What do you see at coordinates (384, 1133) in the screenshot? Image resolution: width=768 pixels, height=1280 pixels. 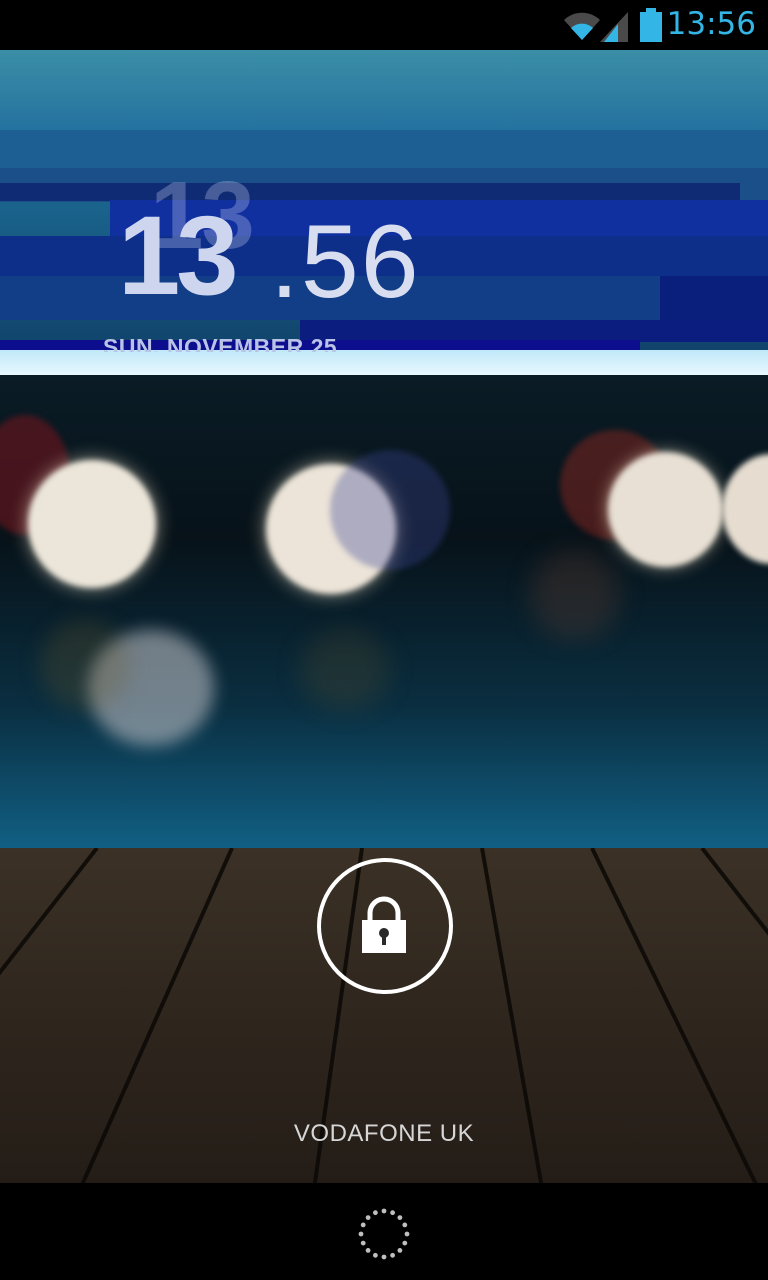 I see `carrier-label: VODAFONE UK` at bounding box center [384, 1133].